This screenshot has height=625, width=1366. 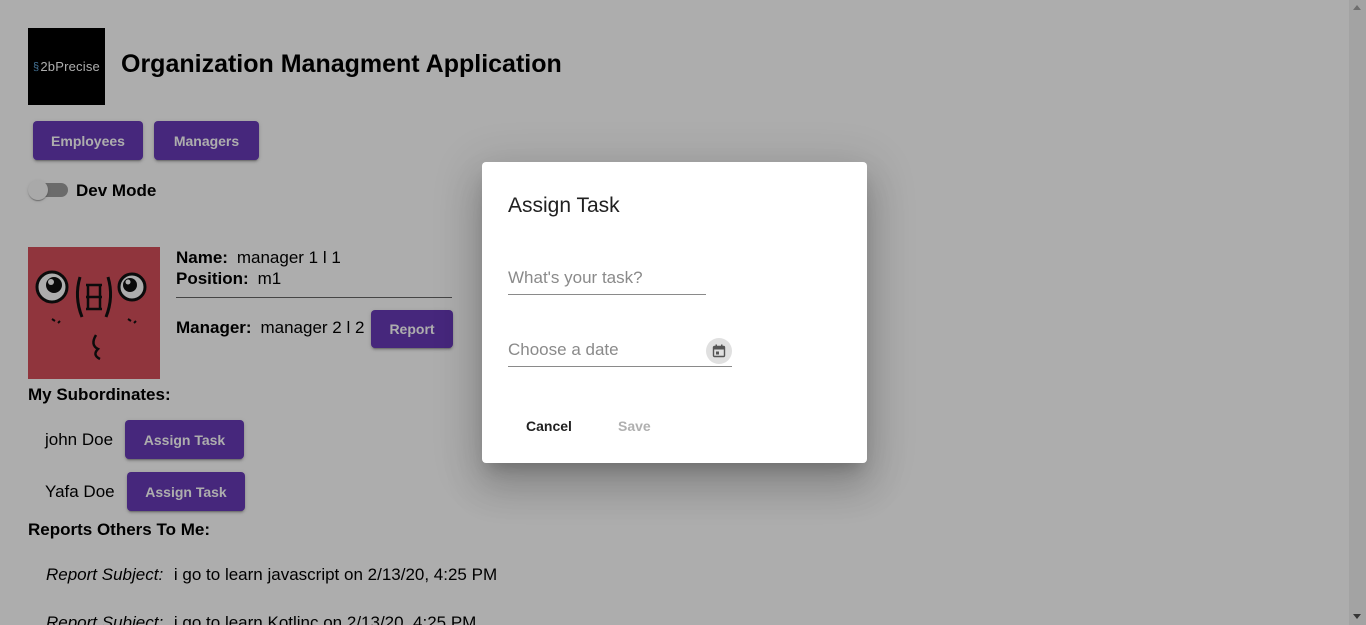 I want to click on calendar-icon, so click(x=719, y=351).